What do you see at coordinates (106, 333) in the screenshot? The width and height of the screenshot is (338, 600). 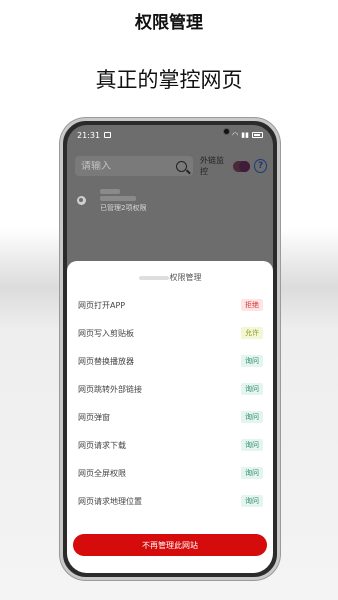 I see `permission-label: 网页写入剪贴板` at bounding box center [106, 333].